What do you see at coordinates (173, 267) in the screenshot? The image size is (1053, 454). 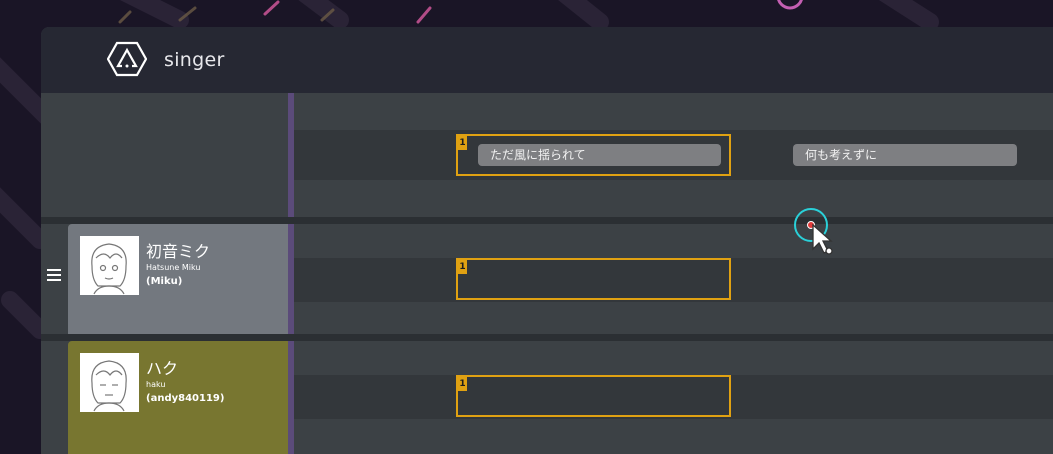 I see `singer-romanized-name: Hatsune Miku` at bounding box center [173, 267].